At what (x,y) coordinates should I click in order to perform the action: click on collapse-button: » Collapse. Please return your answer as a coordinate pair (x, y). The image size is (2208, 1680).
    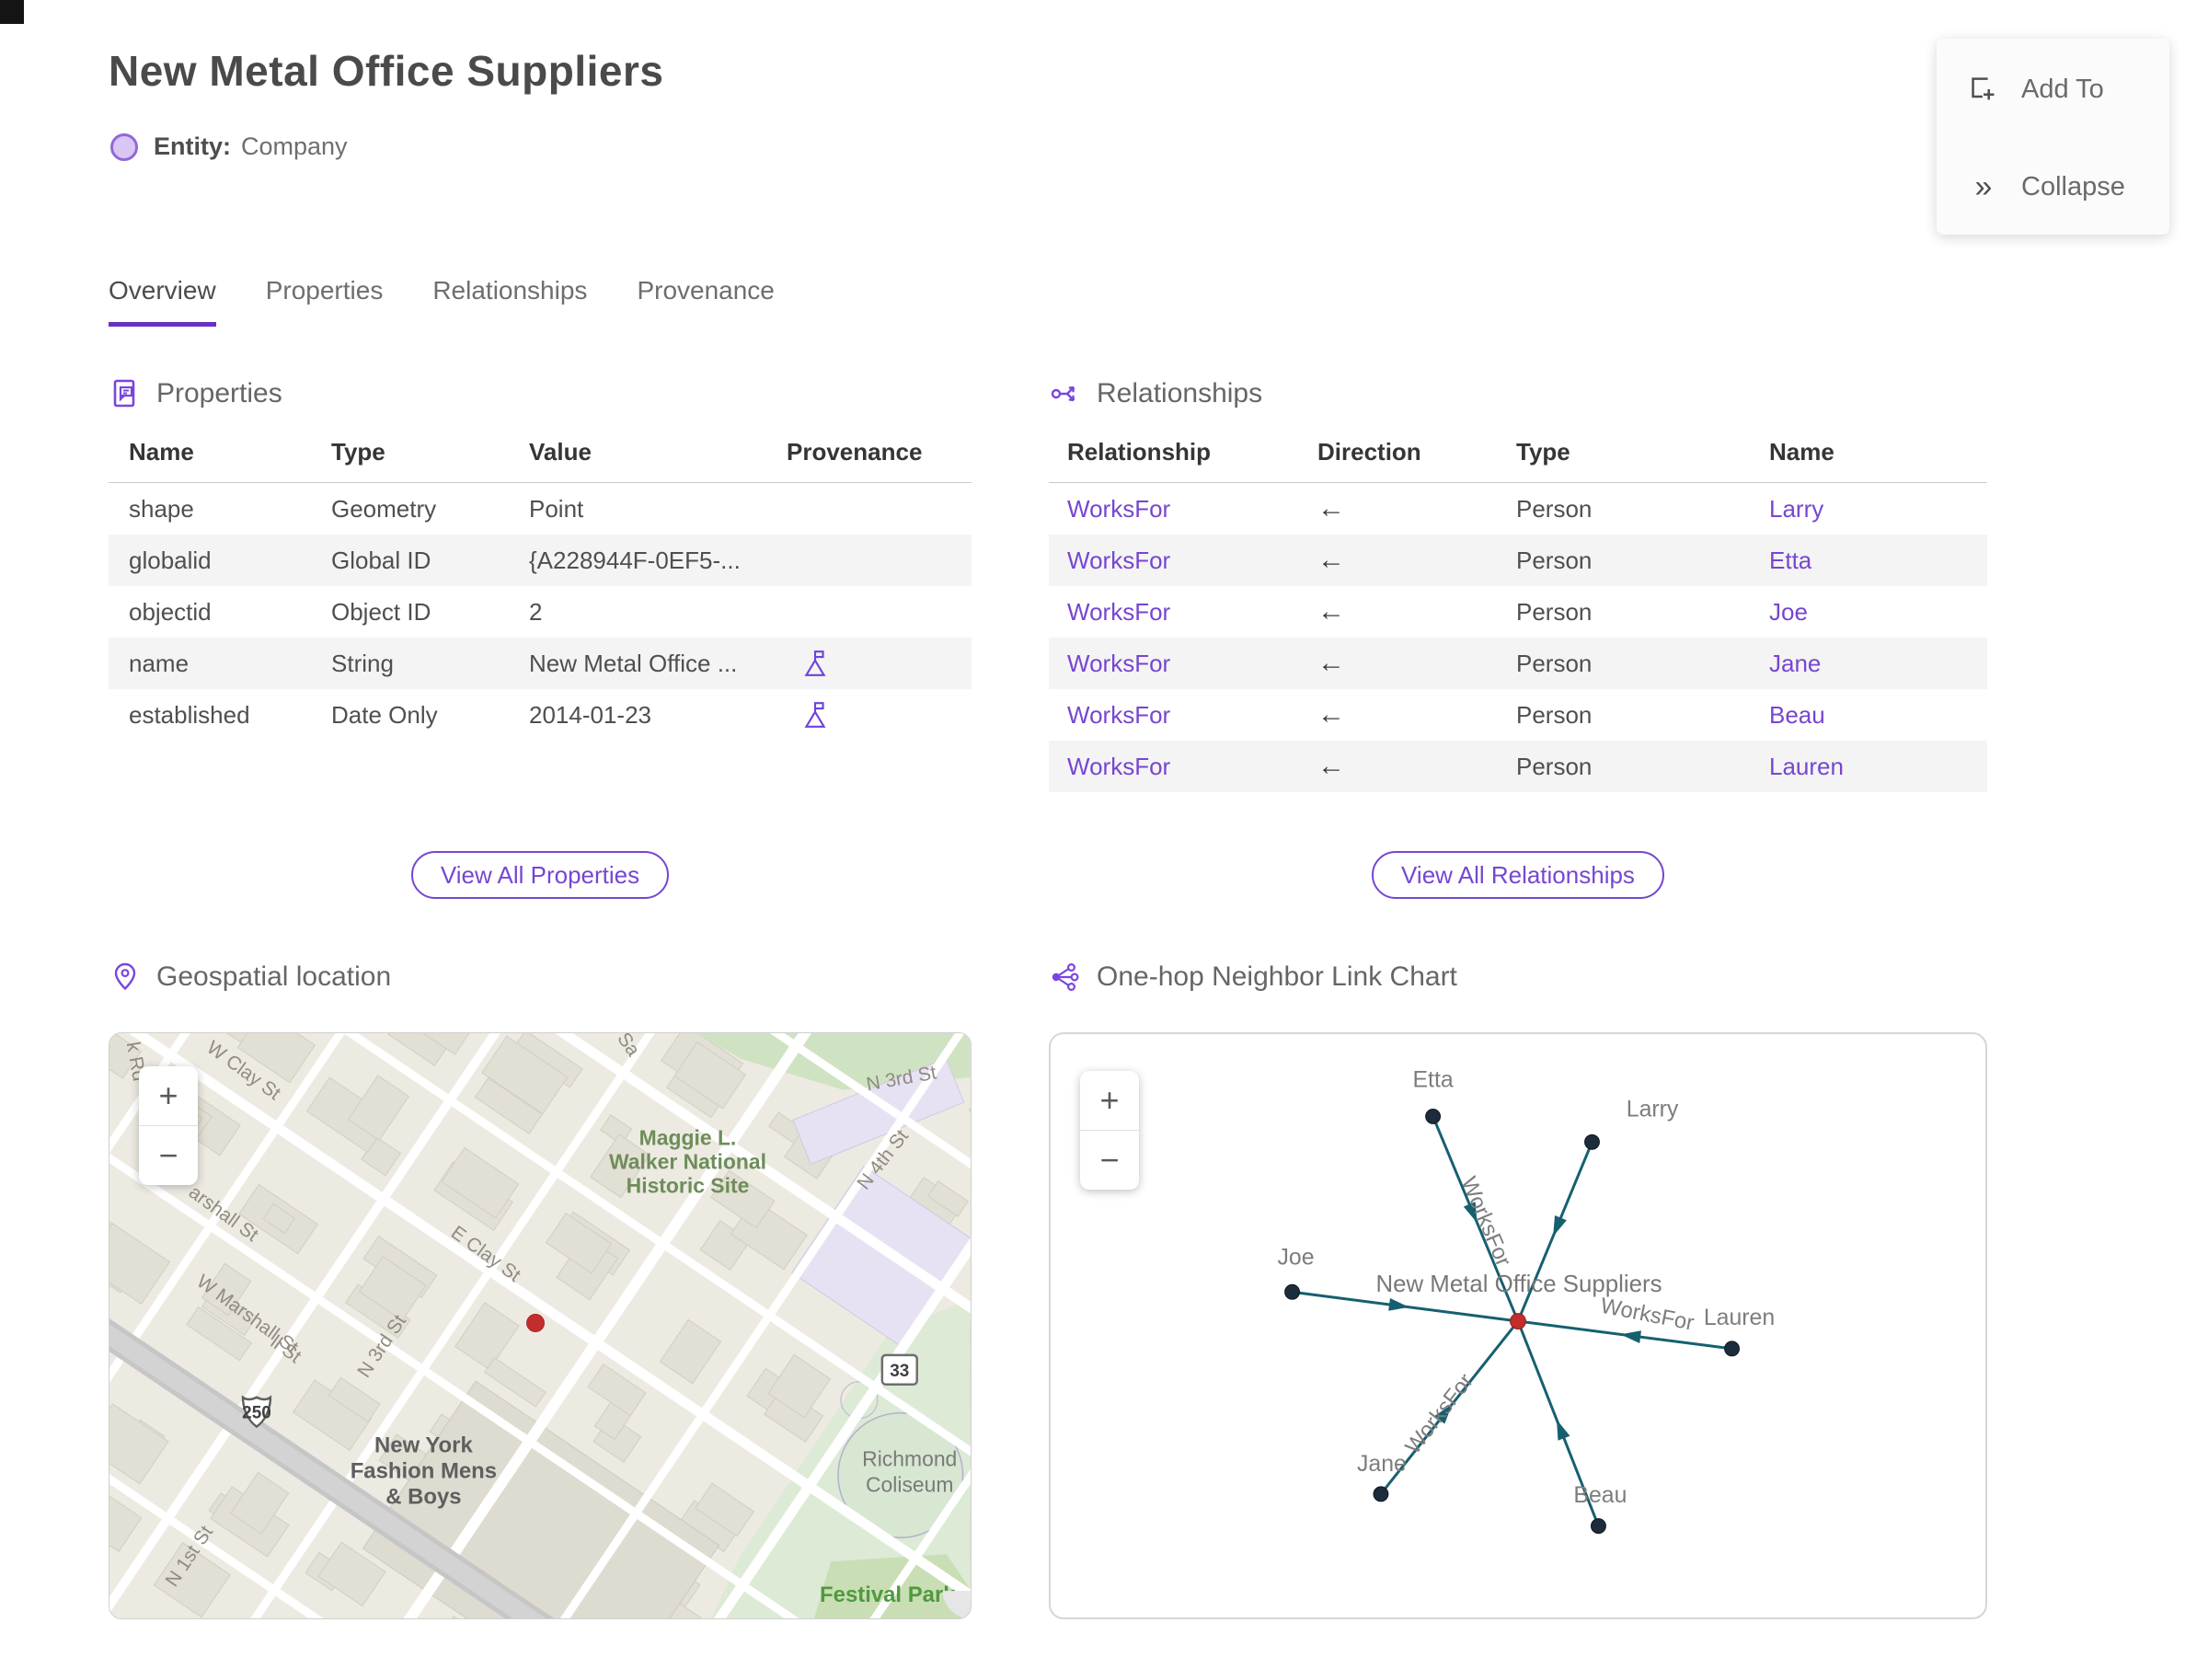
    Looking at the image, I should click on (2053, 187).